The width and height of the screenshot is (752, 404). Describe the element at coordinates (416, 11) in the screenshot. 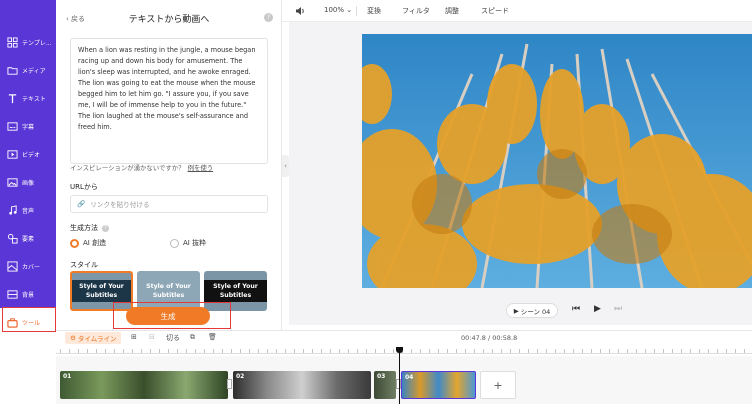

I see `filter-tab: フィルタ` at that location.